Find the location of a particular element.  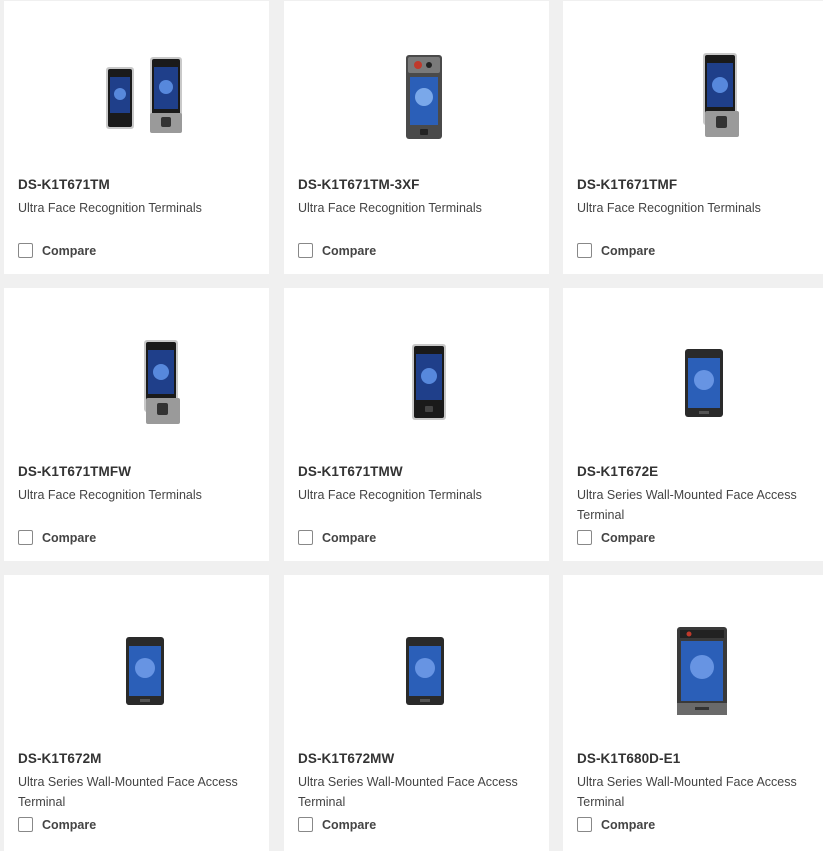

product-model: DS-K1T671TM-3XF is located at coordinates (359, 184).